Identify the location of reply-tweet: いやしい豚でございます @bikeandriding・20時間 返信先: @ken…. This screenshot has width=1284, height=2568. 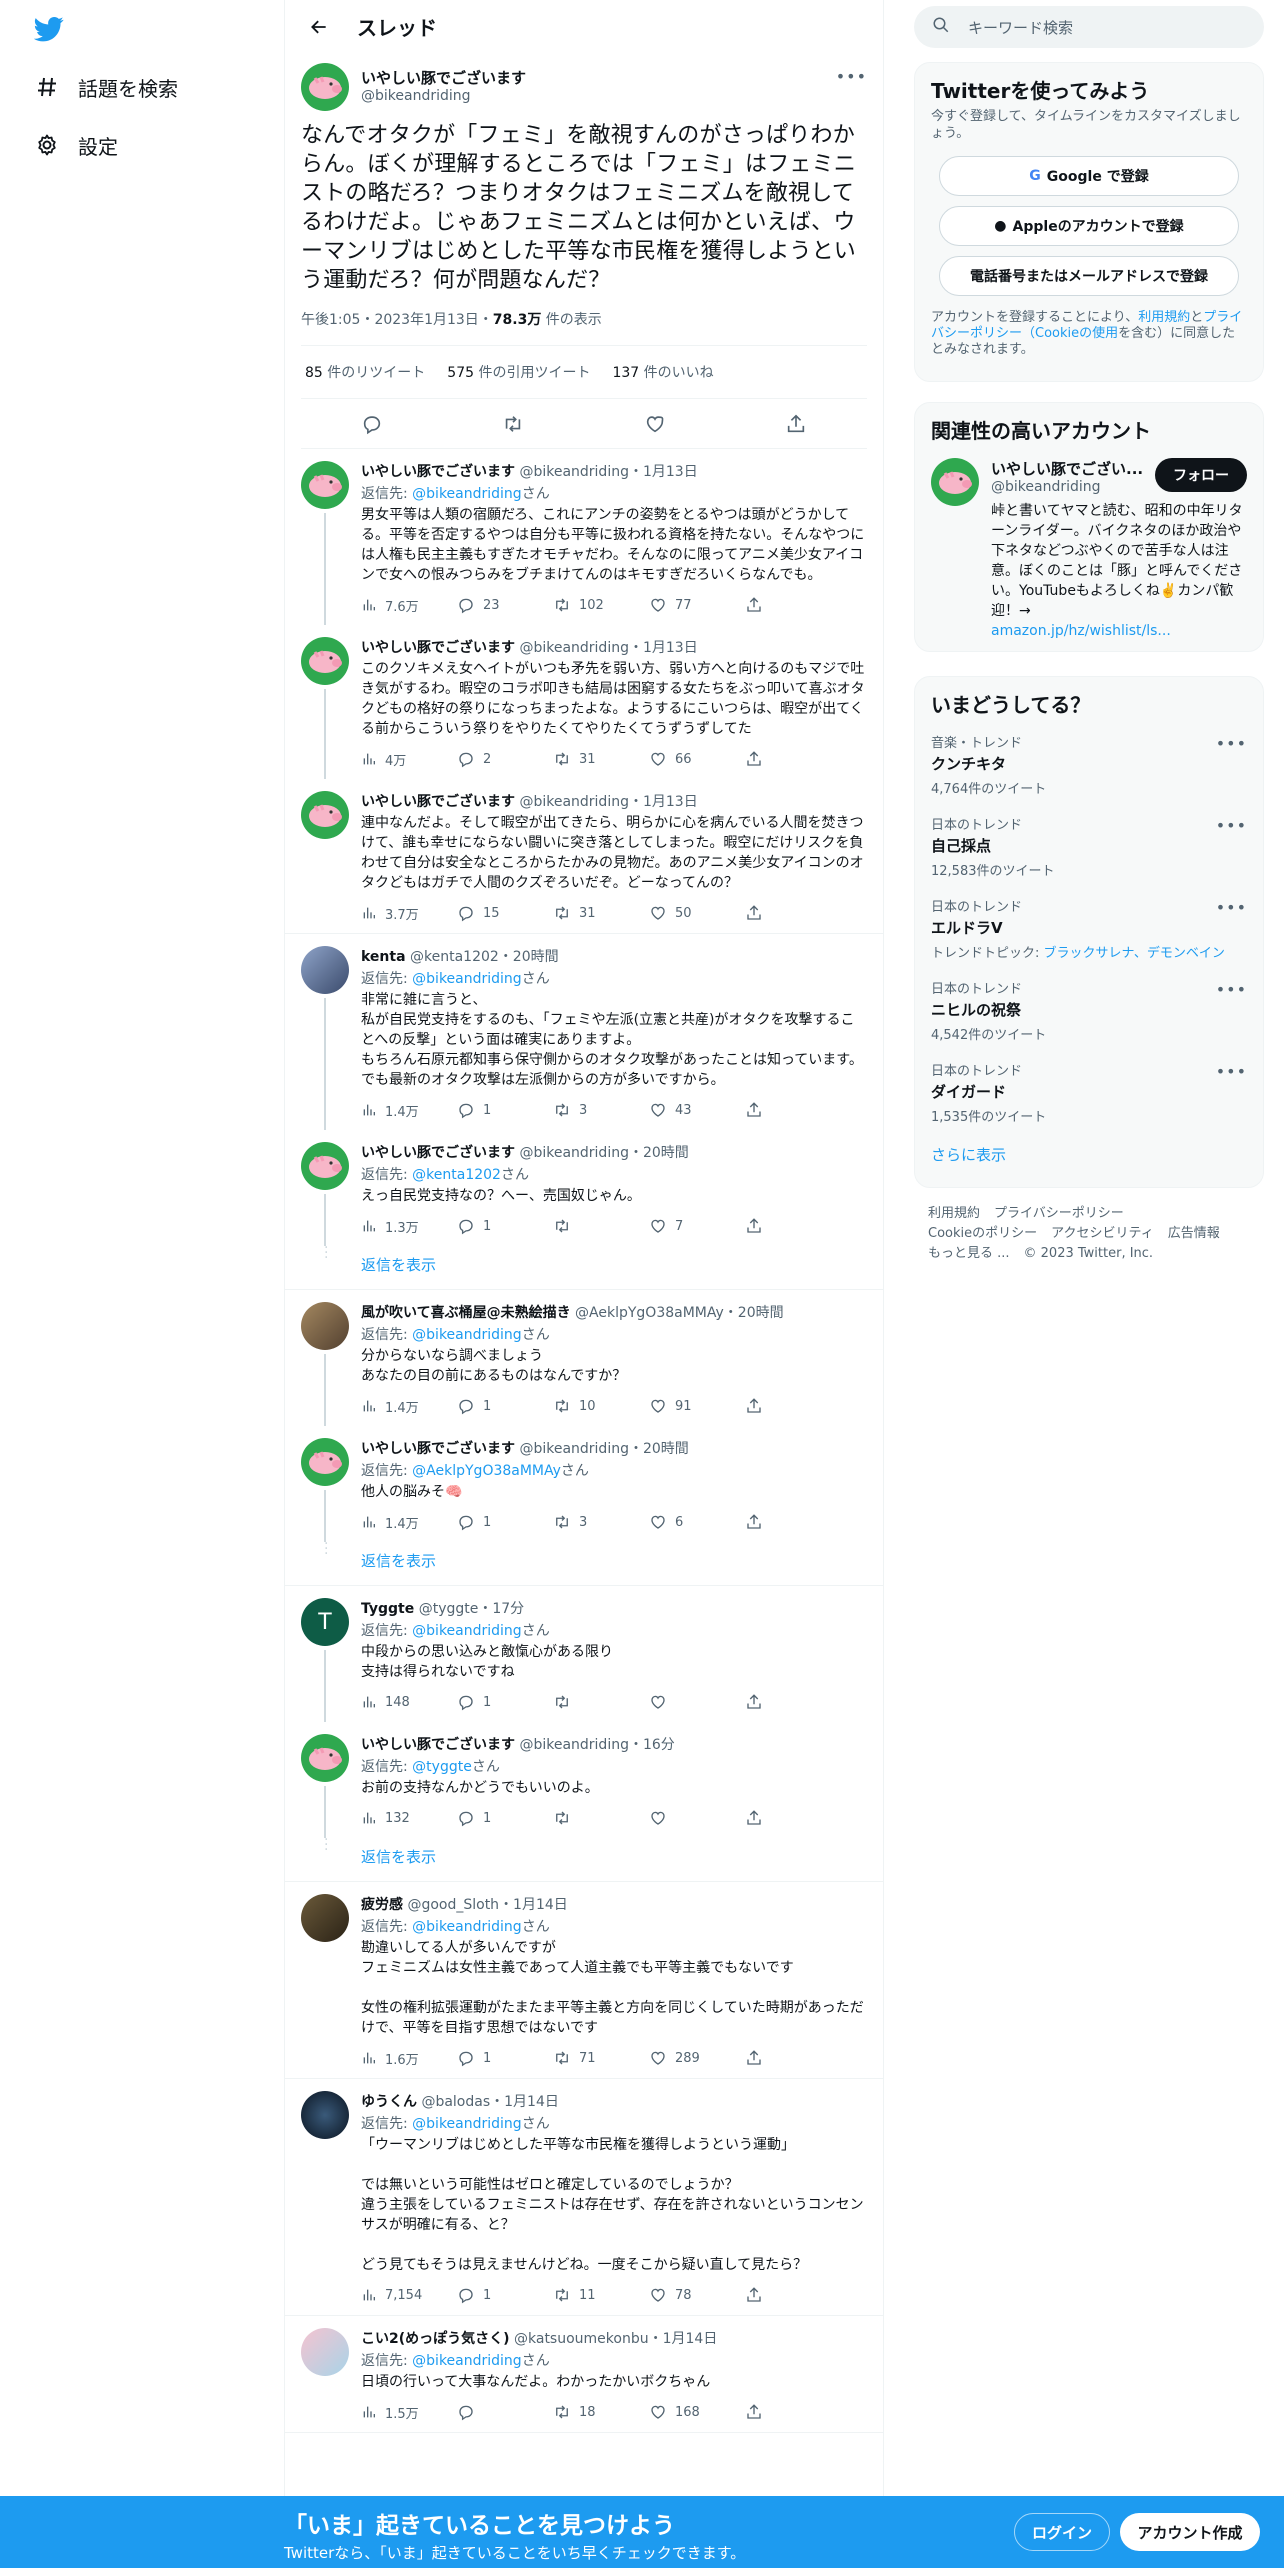
(584, 1188).